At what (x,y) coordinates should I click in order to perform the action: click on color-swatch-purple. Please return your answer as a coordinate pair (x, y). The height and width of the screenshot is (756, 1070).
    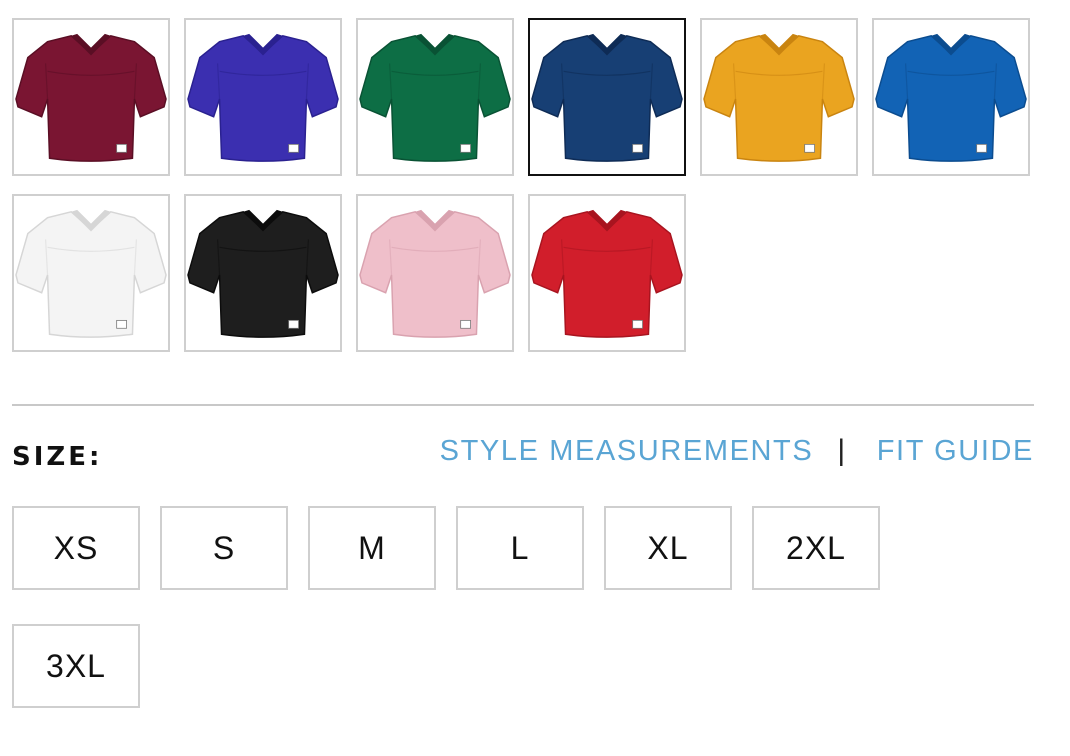
    Looking at the image, I should click on (263, 97).